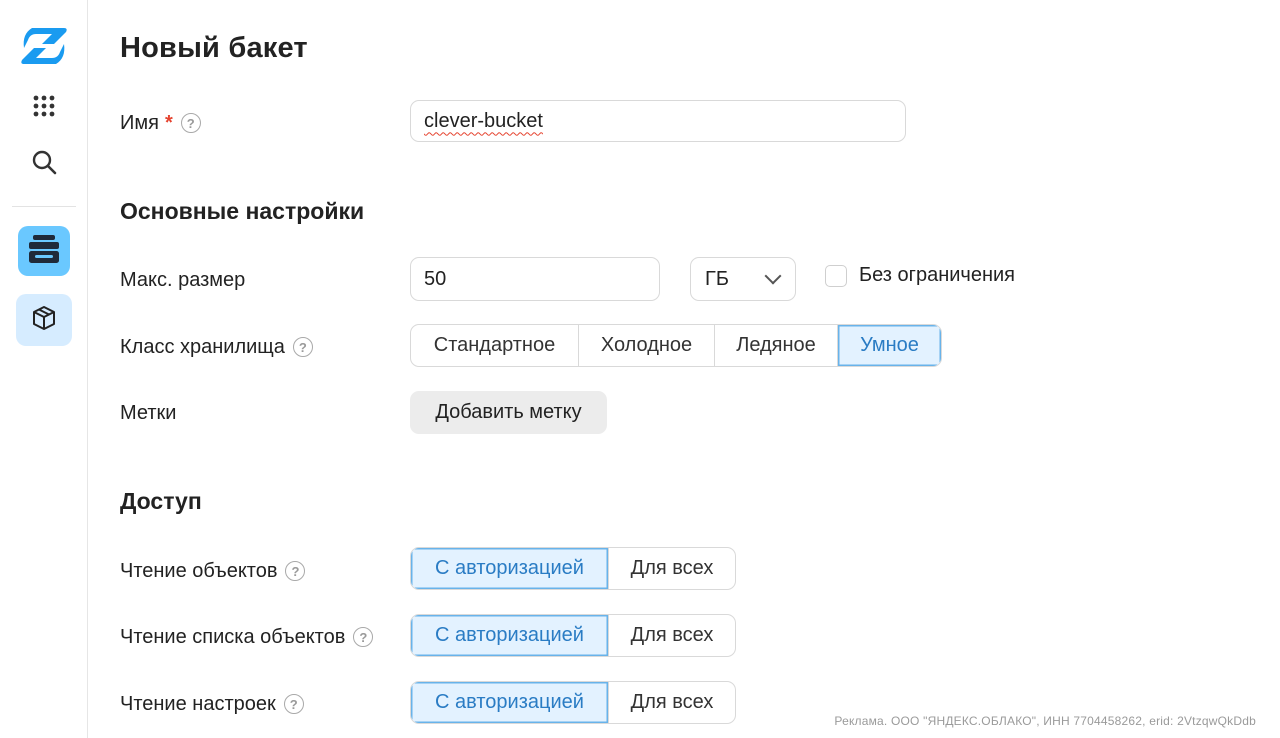 The width and height of the screenshot is (1280, 738). What do you see at coordinates (508, 412) in the screenshot?
I see `add-tag-button: Добавить метку` at bounding box center [508, 412].